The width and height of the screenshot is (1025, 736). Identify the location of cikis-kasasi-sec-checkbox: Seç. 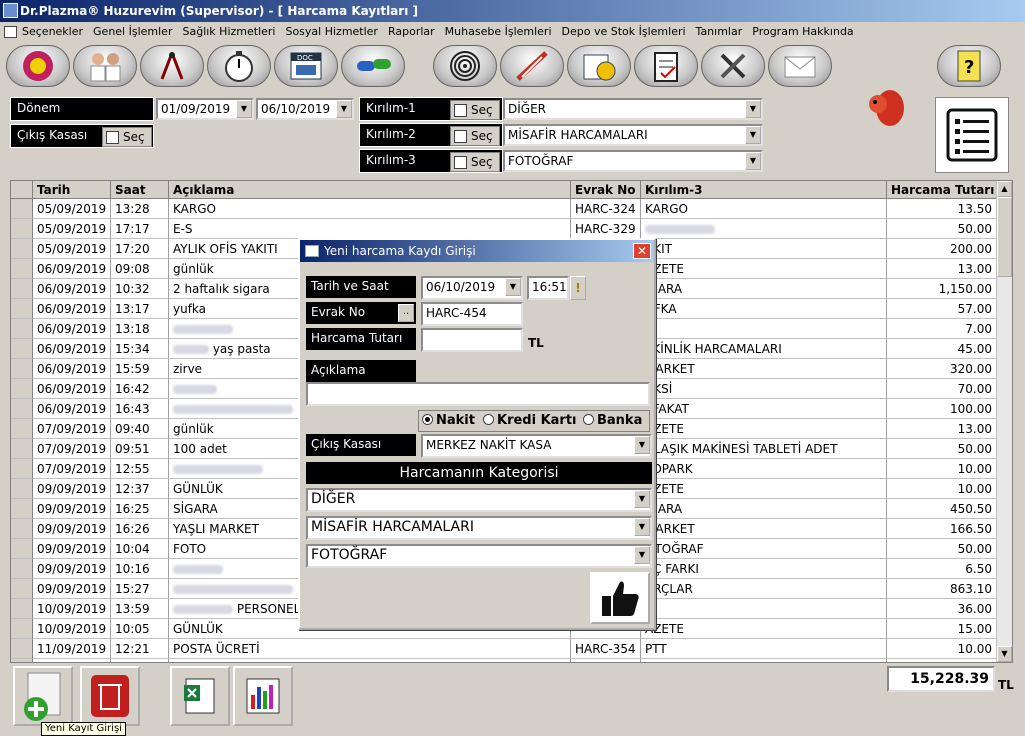
(127, 137).